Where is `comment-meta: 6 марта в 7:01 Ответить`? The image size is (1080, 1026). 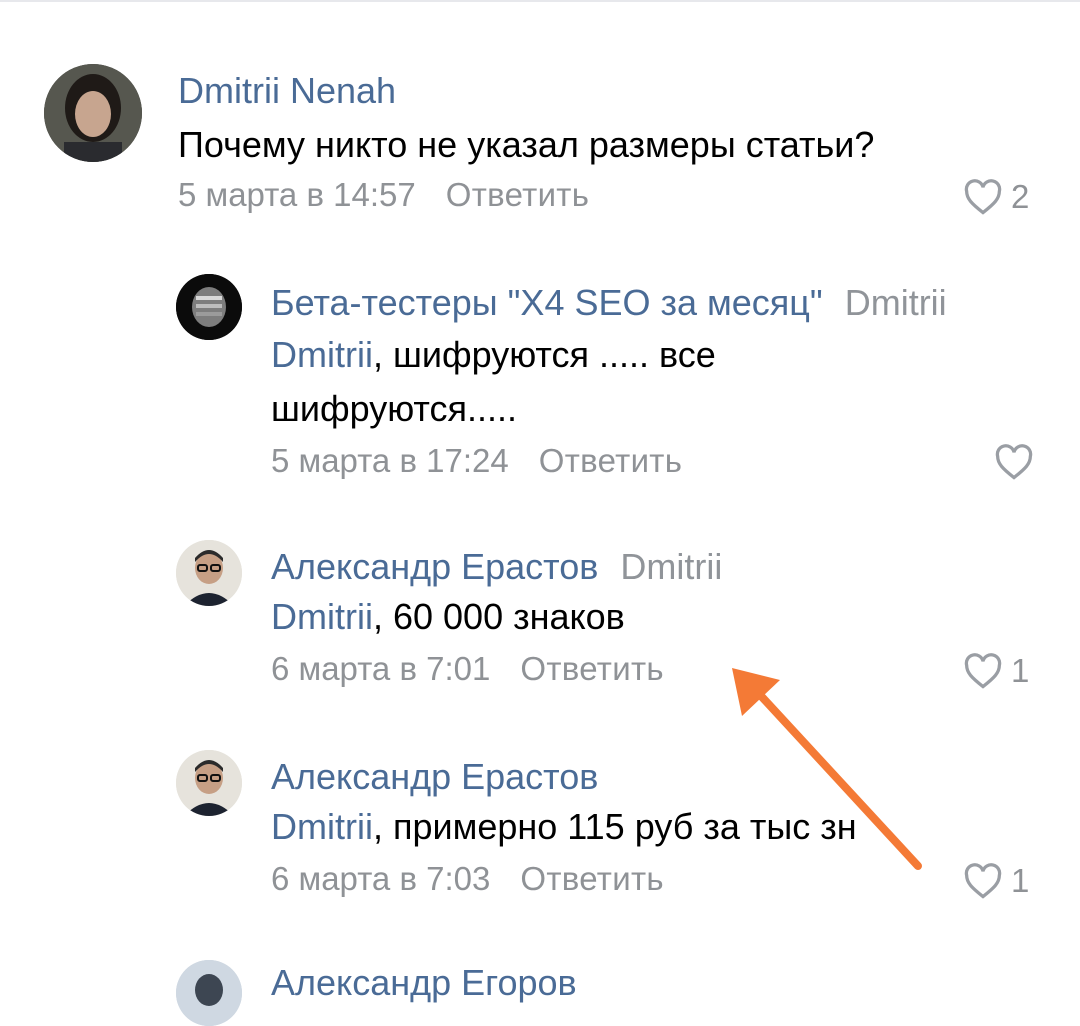
comment-meta: 6 марта в 7:01 Ответить is located at coordinates (467, 669).